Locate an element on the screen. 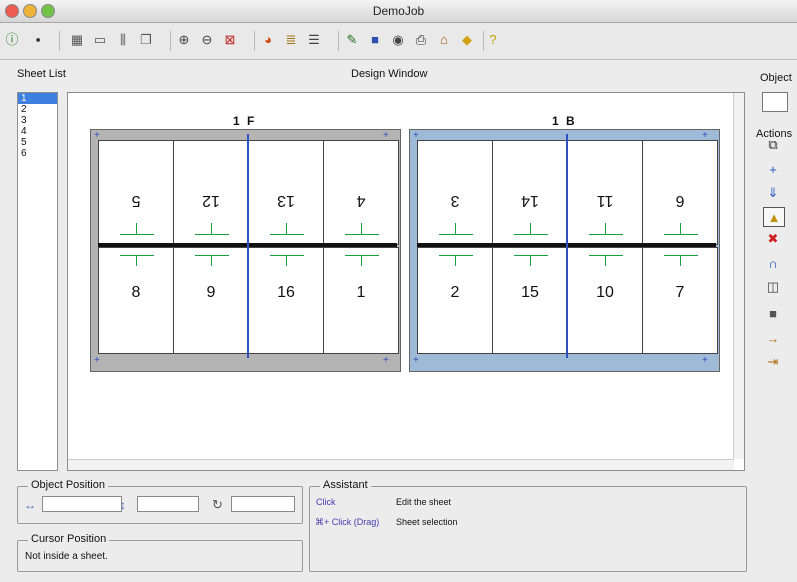  assistant-desc-click: Edit the sheet is located at coordinates (424, 502).